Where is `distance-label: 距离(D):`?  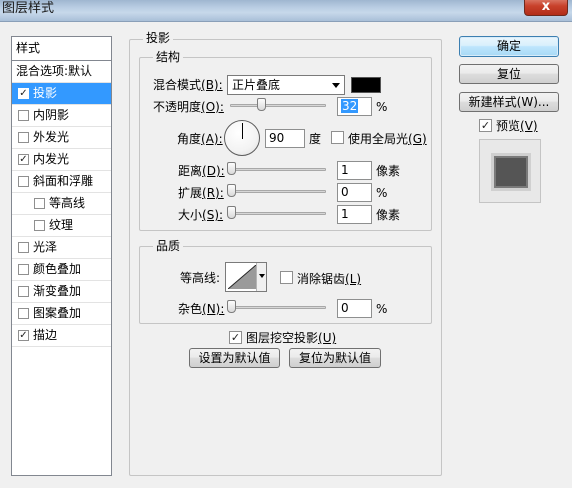 distance-label: 距离(D): is located at coordinates (201, 171).